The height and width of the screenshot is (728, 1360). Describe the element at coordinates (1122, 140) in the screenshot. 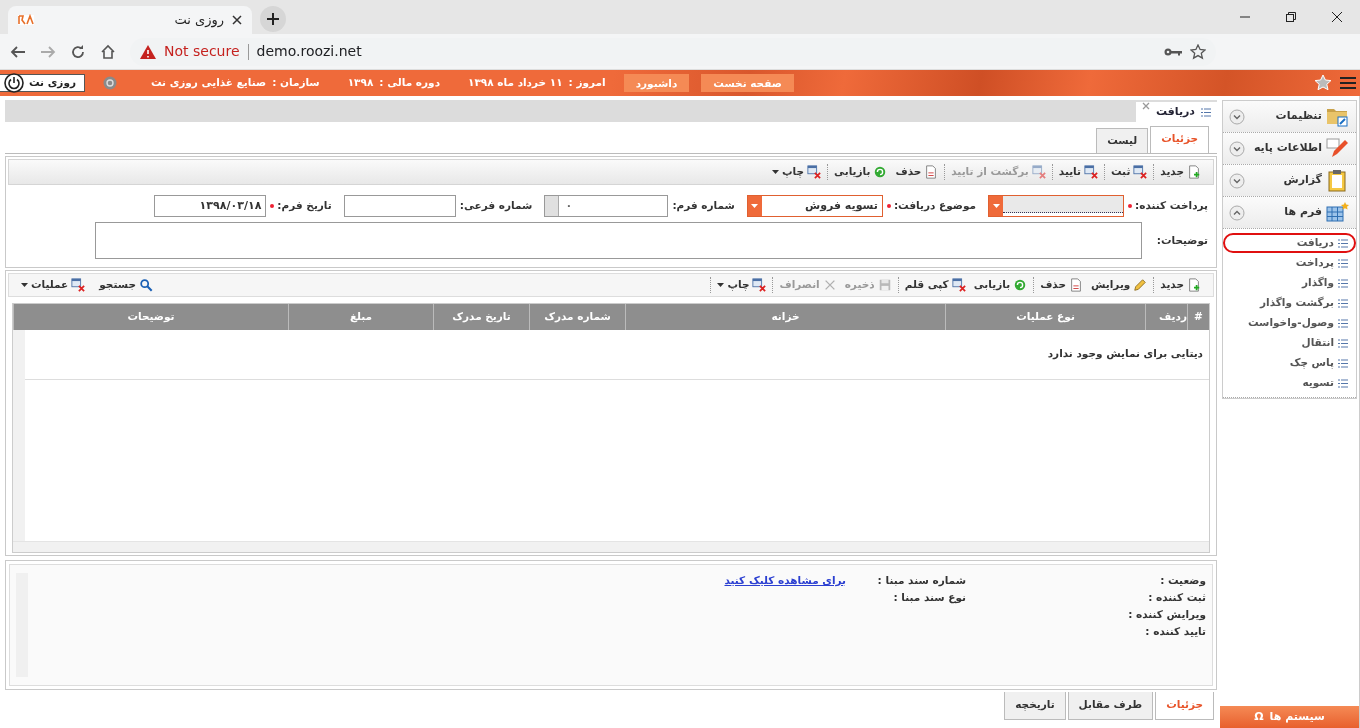

I see `tab: لیست` at that location.